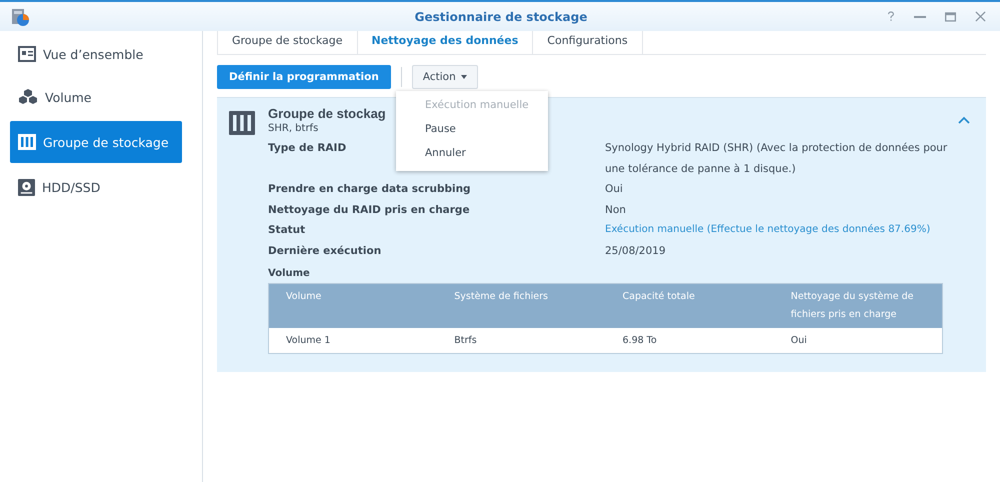 This screenshot has height=482, width=1000. Describe the element at coordinates (659, 297) in the screenshot. I see `column-header: Capacité totale` at that location.